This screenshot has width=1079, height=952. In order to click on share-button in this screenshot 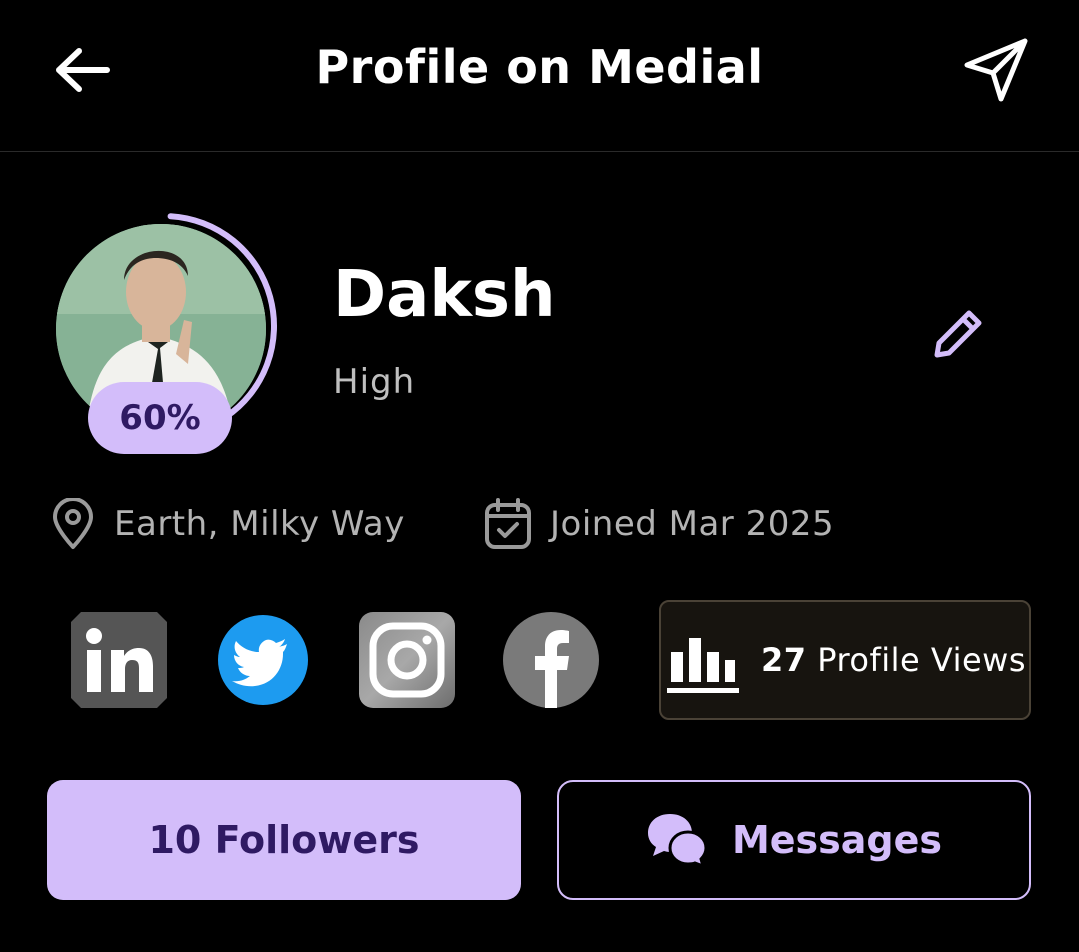, I will do `click(996, 70)`.